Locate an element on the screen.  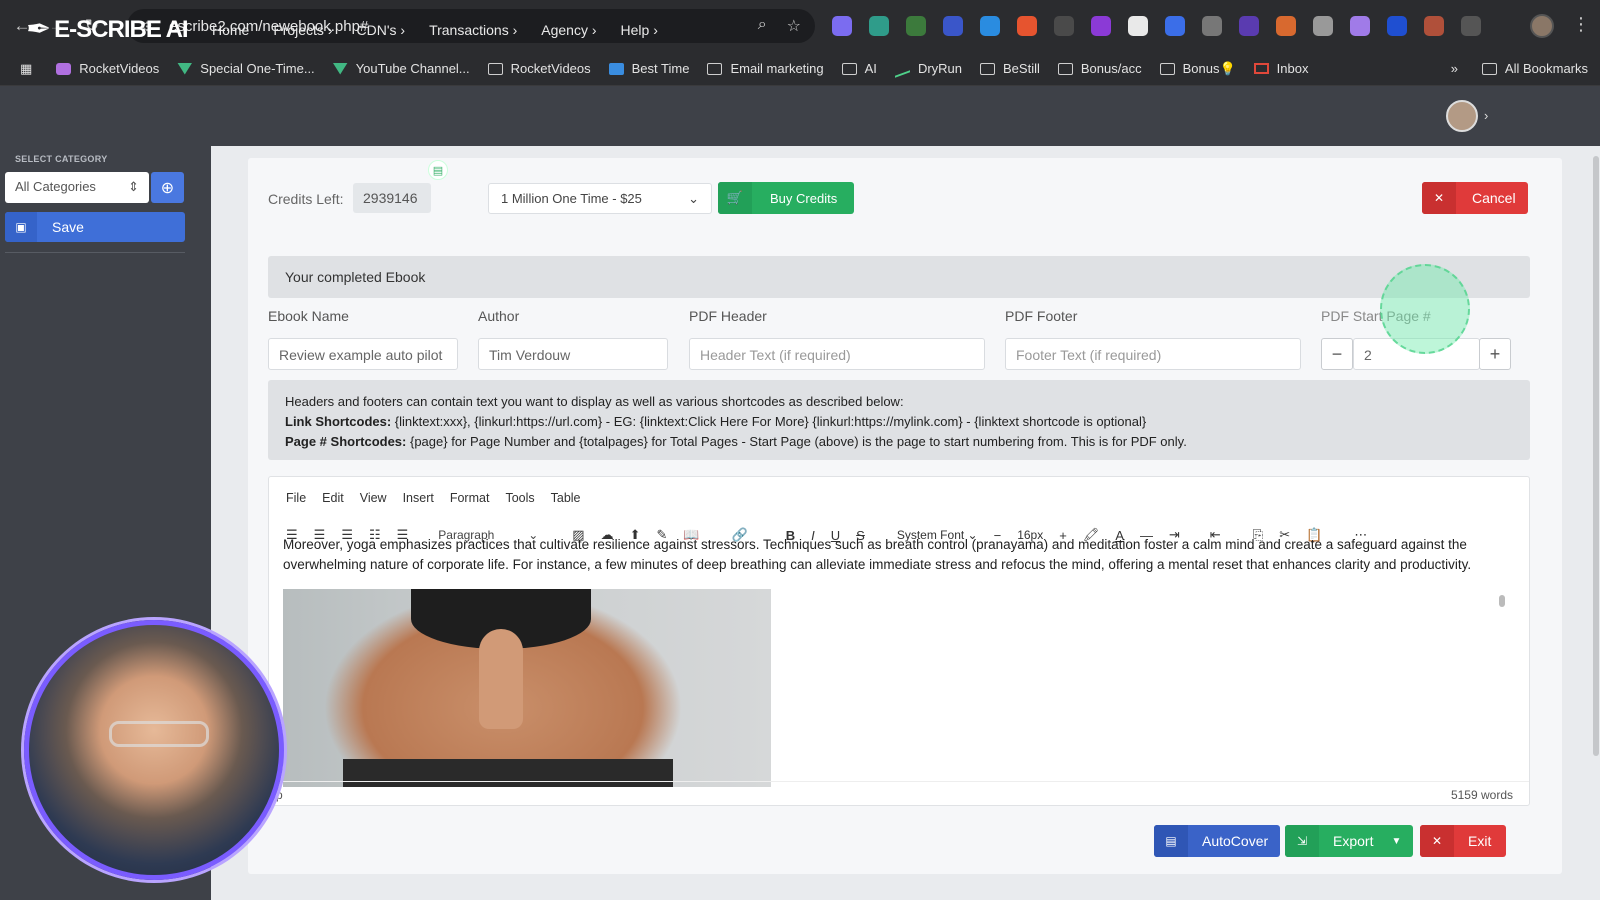
editor-menu-tools: Tools is located at coordinates (519, 498).